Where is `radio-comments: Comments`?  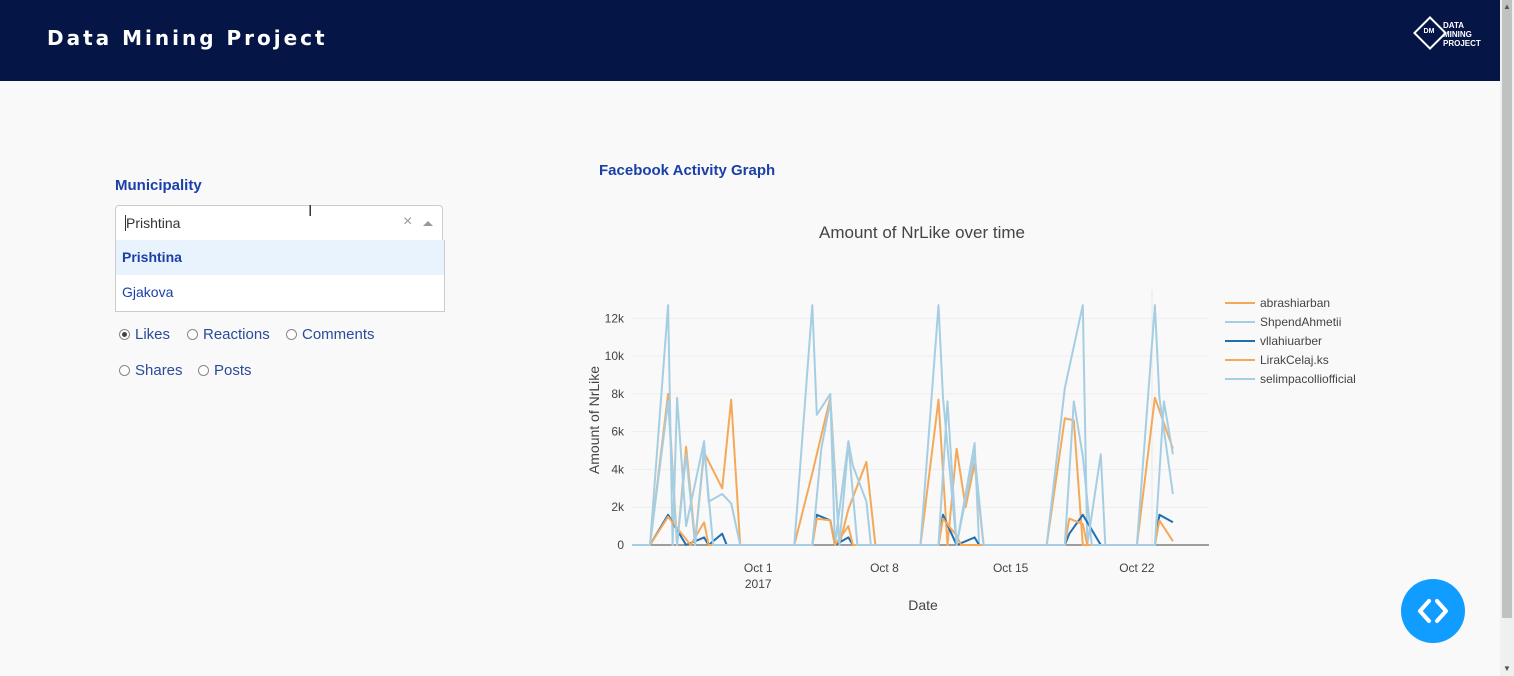 radio-comments: Comments is located at coordinates (330, 334).